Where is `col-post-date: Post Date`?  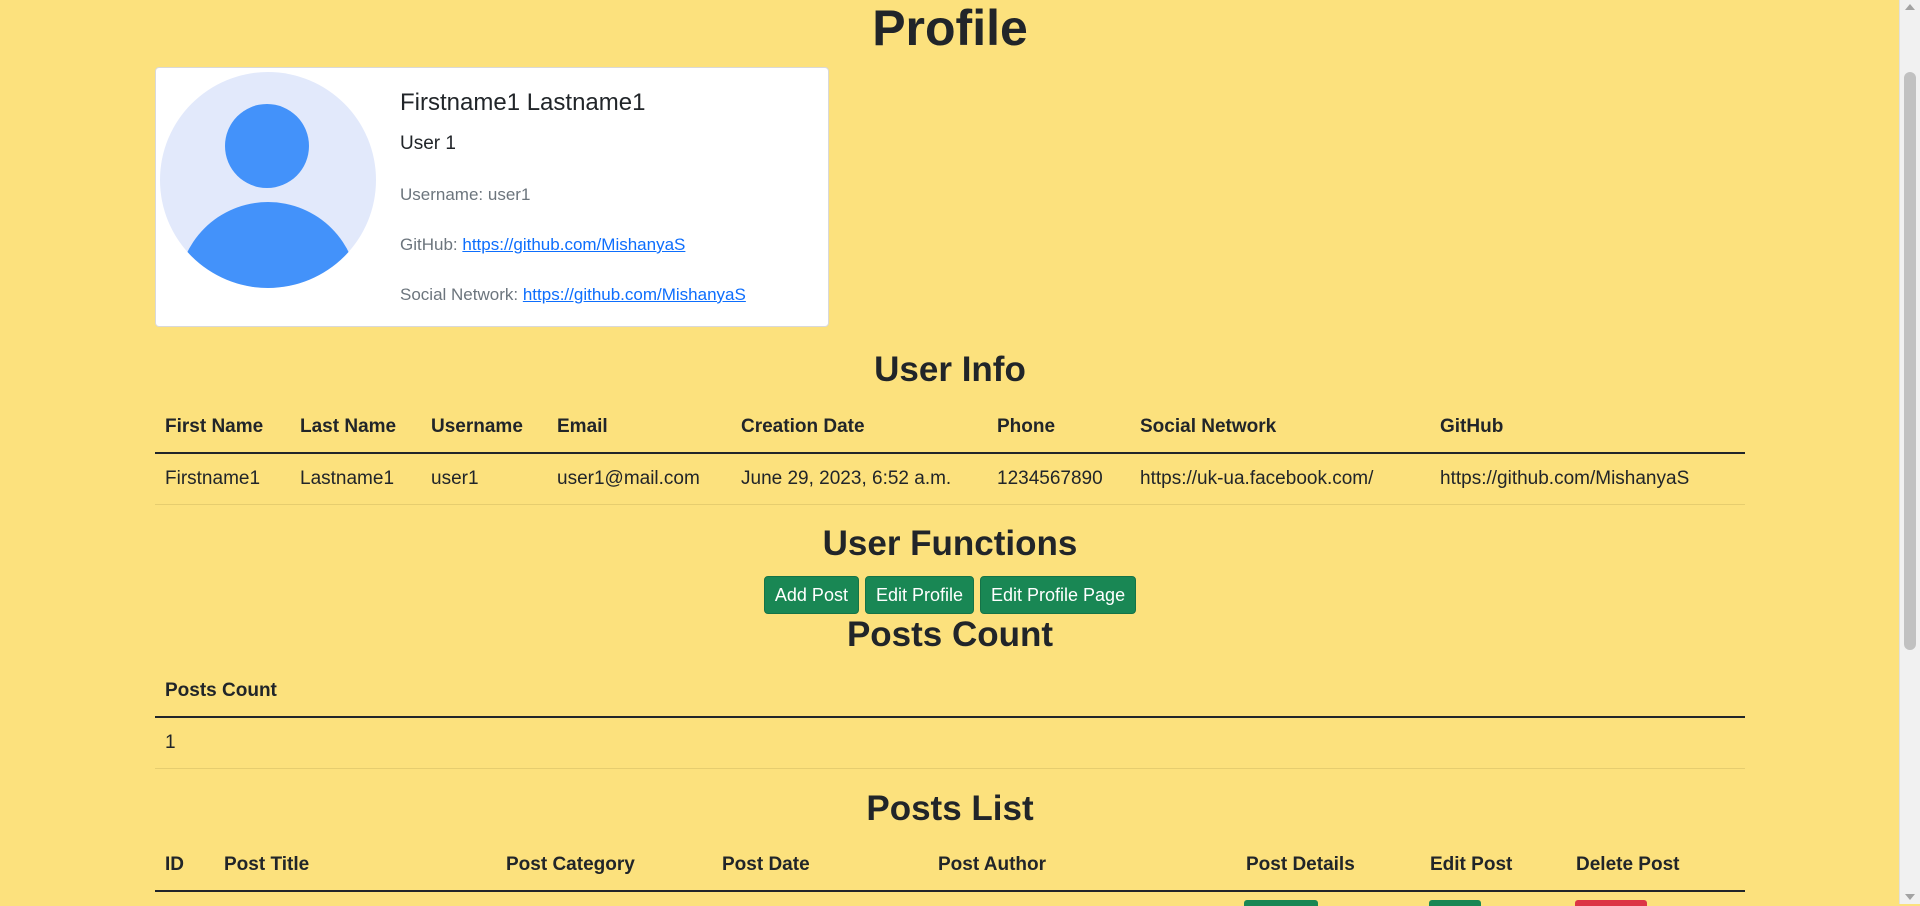
col-post-date: Post Date is located at coordinates (820, 866).